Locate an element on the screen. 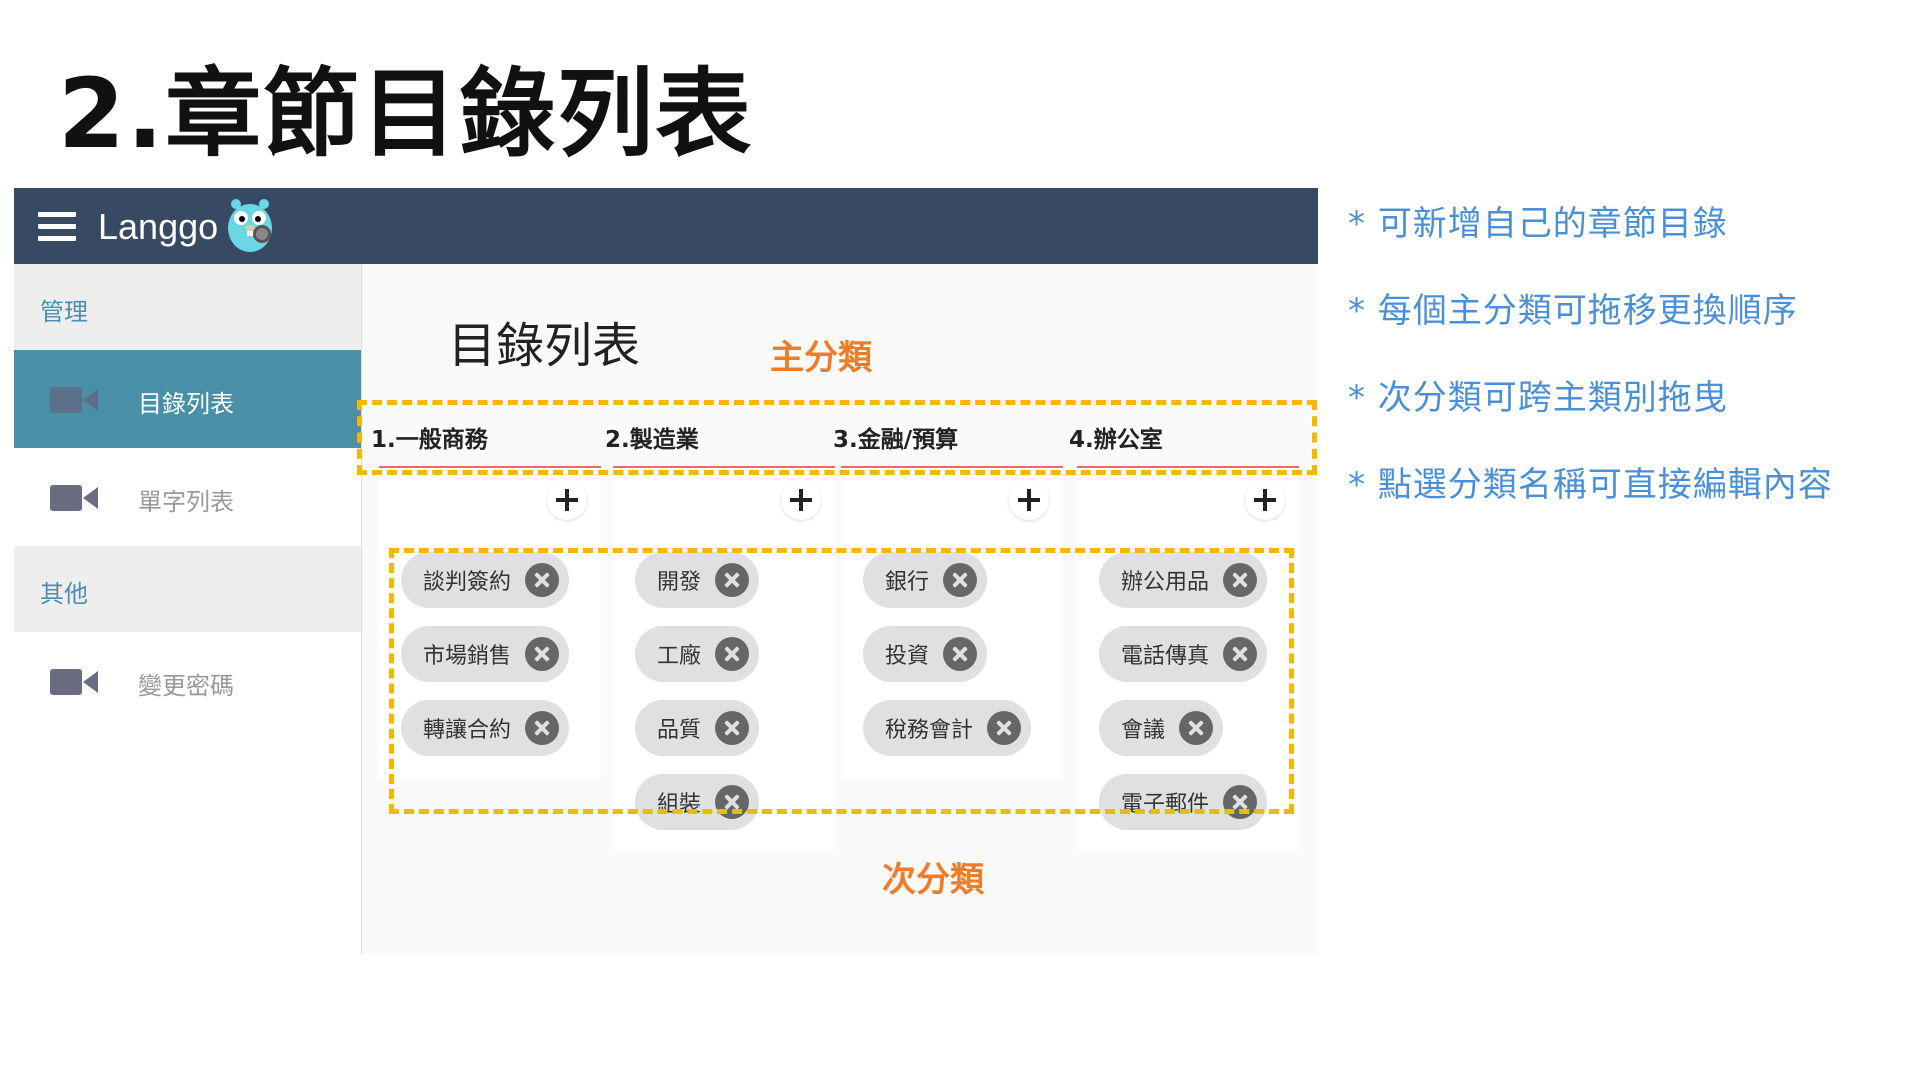 The width and height of the screenshot is (1920, 1080). sidebar: 管理 目錄列表 單字列表 其他 變更密碼 is located at coordinates (188, 609).